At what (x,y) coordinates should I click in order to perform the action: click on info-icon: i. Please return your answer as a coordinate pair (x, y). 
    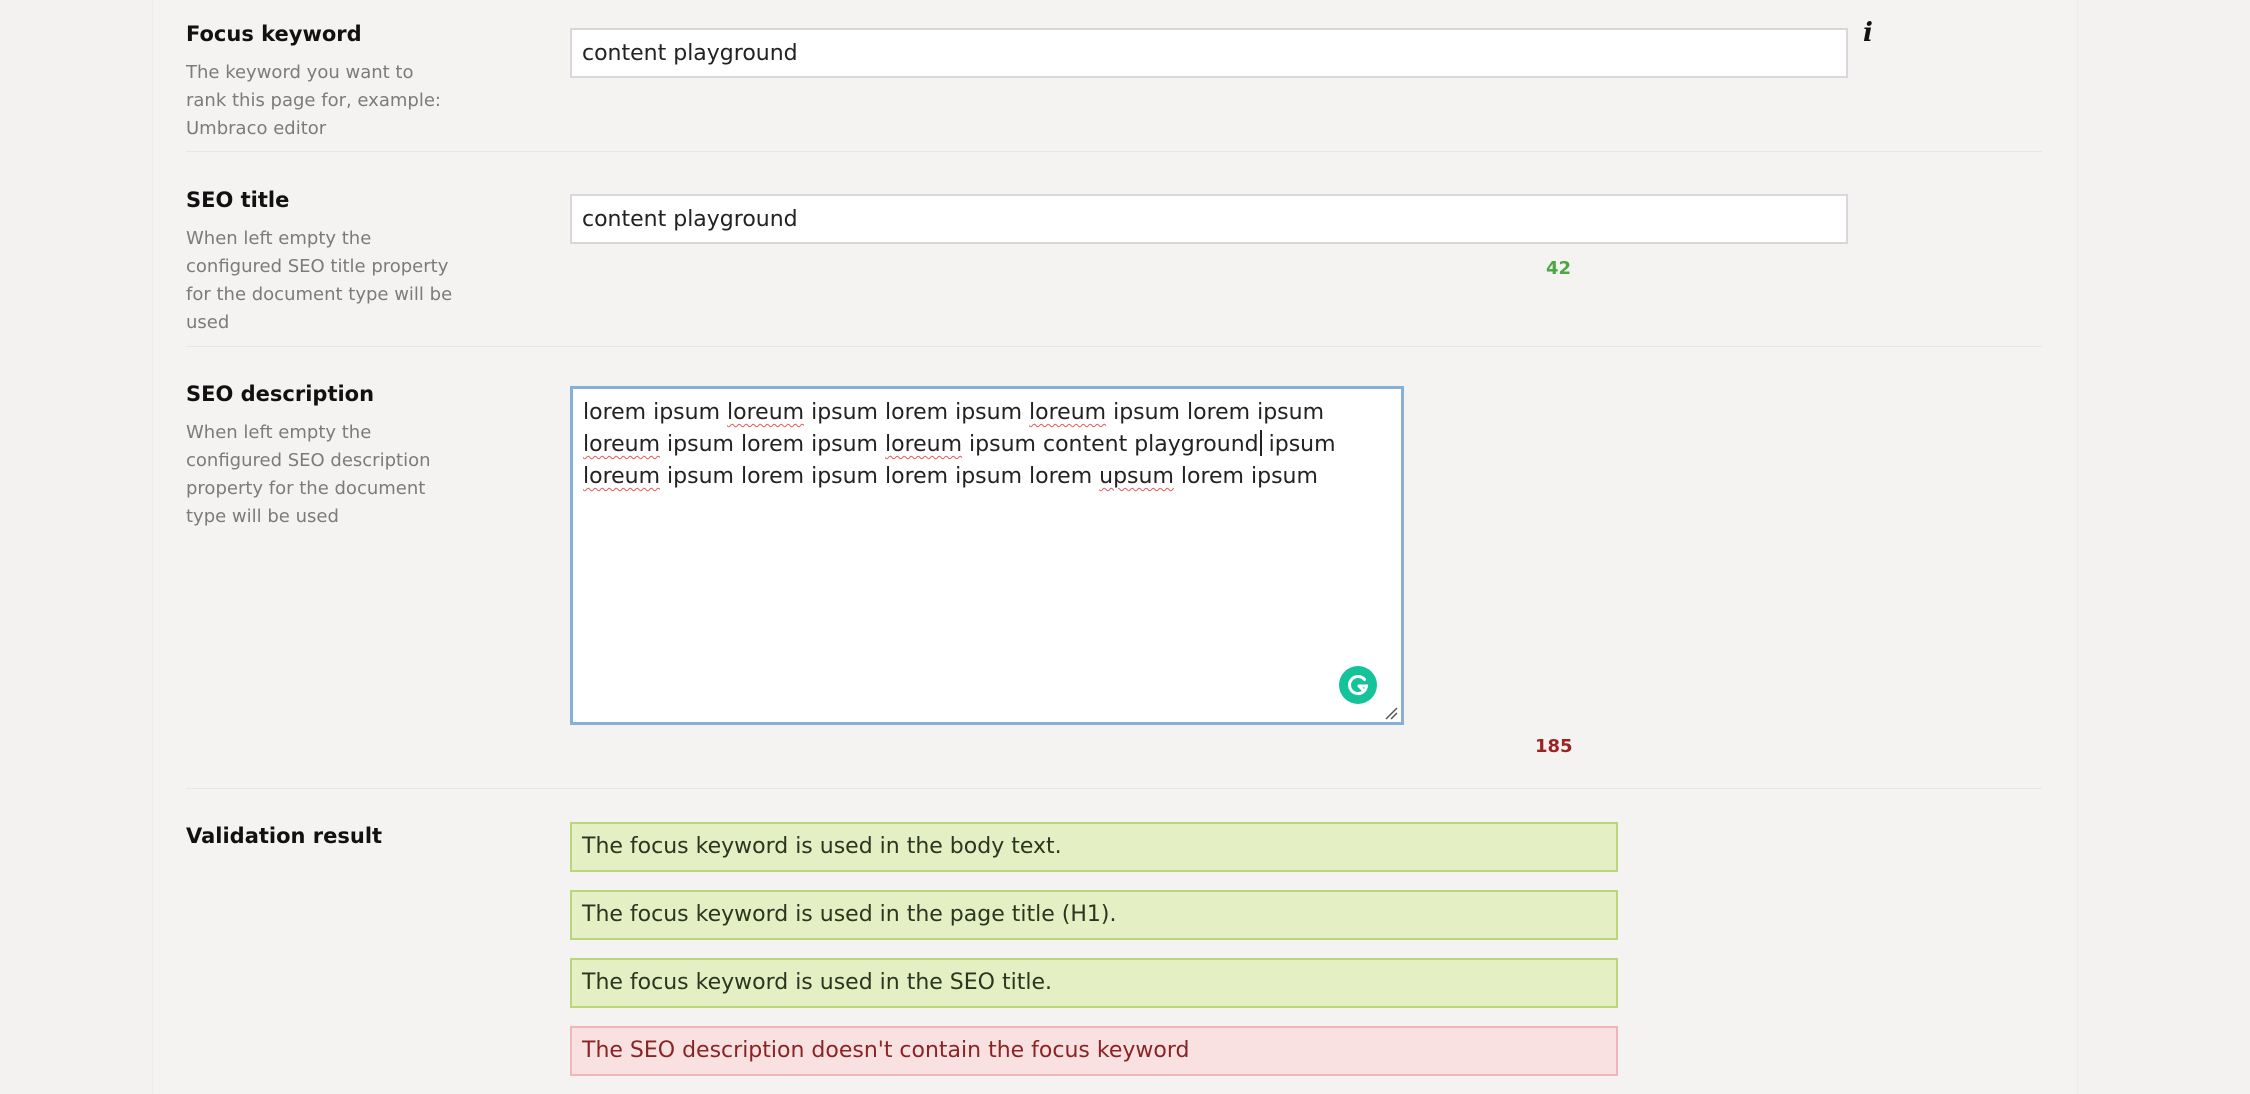
    Looking at the image, I should click on (1868, 33).